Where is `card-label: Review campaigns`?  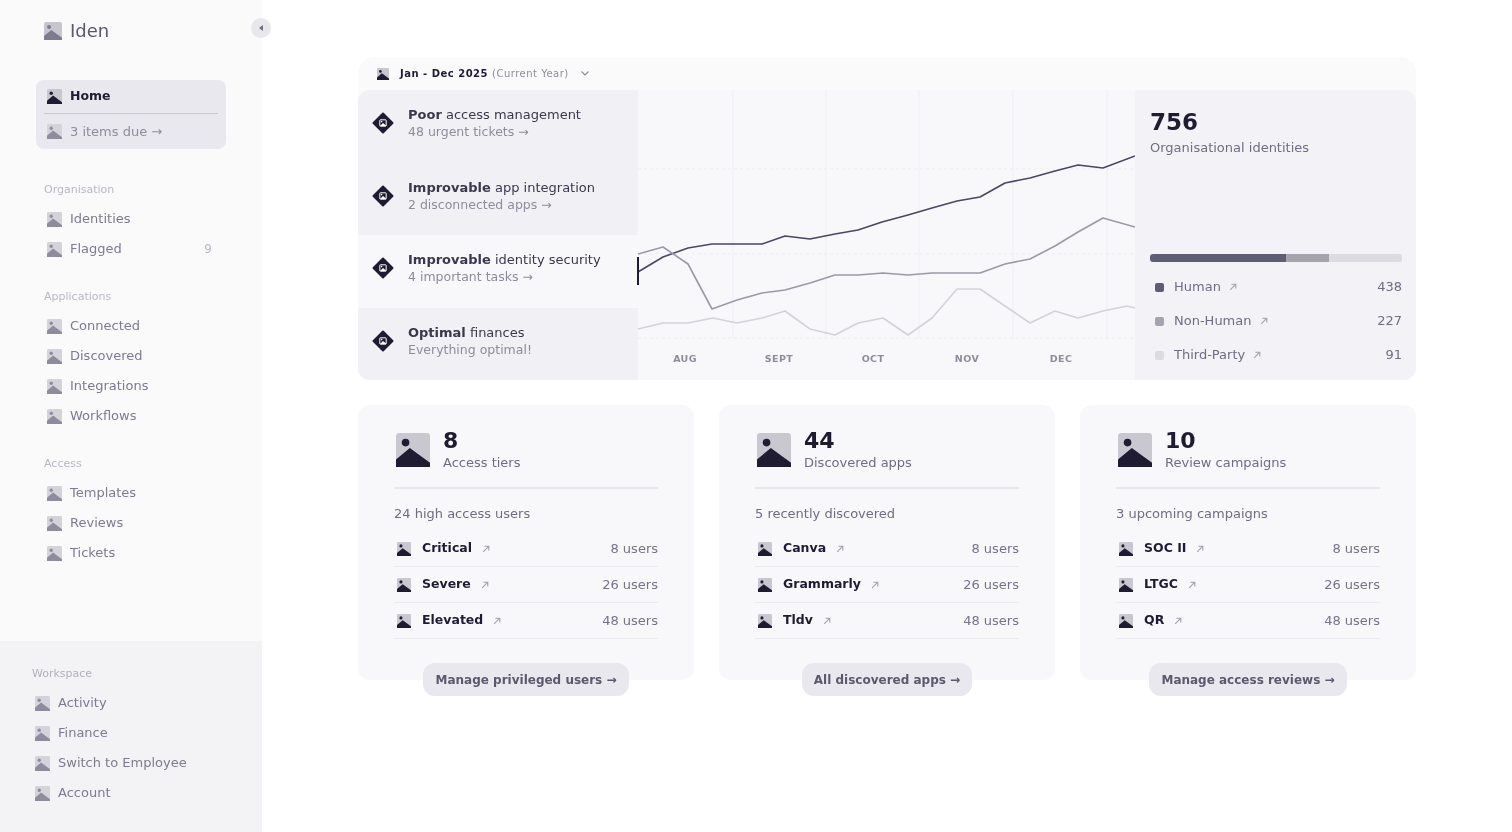
card-label: Review campaigns is located at coordinates (1226, 463).